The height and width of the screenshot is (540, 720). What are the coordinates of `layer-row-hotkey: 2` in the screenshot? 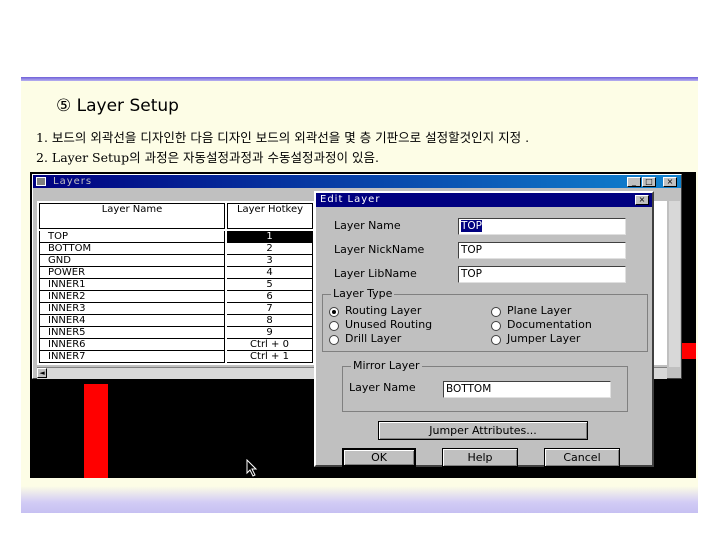 It's located at (270, 249).